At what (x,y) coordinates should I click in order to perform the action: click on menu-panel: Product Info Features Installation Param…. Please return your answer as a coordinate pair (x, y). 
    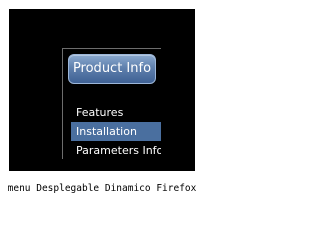
    Looking at the image, I should click on (111, 103).